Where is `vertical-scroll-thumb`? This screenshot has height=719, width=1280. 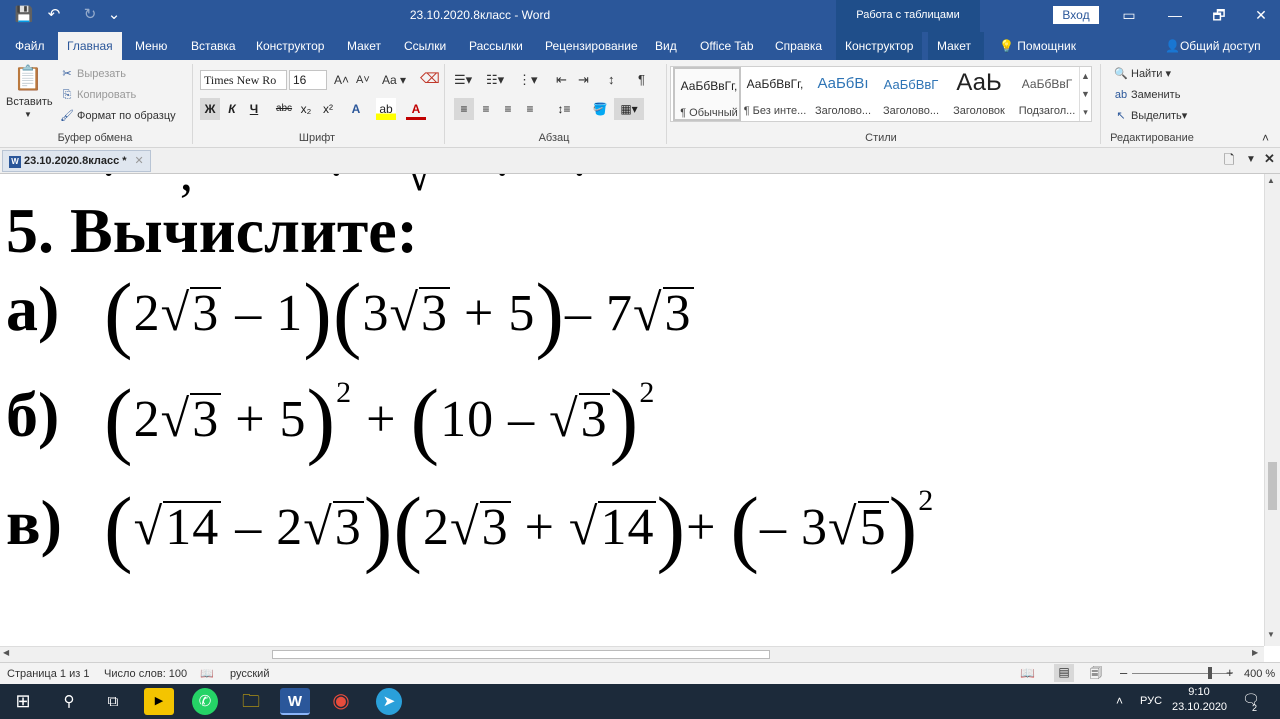
vertical-scroll-thumb is located at coordinates (1272, 486).